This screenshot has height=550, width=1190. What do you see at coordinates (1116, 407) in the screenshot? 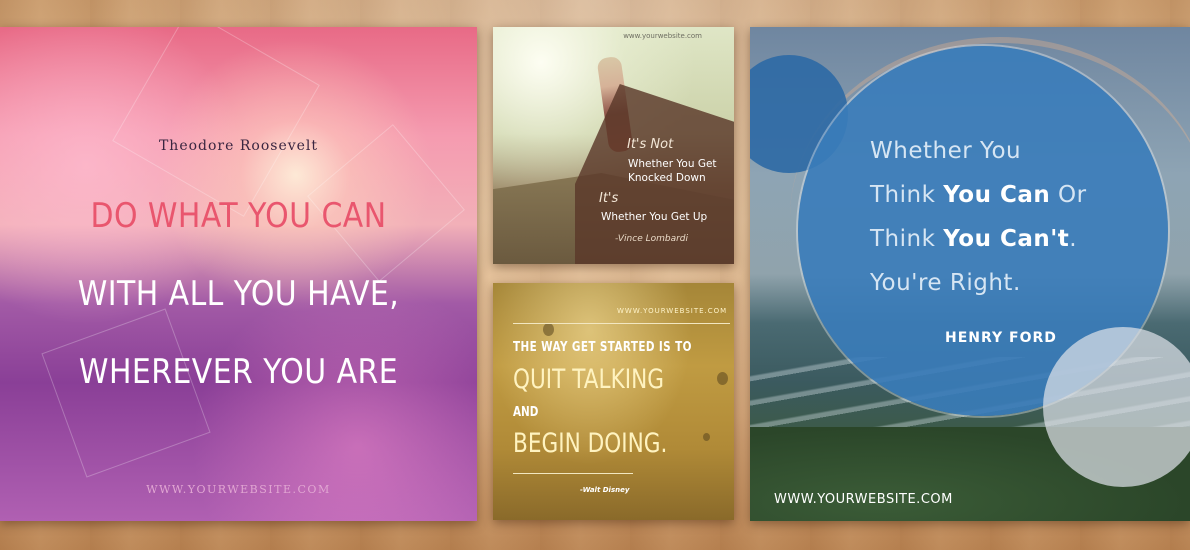
I see `decorative-circle-white` at bounding box center [1116, 407].